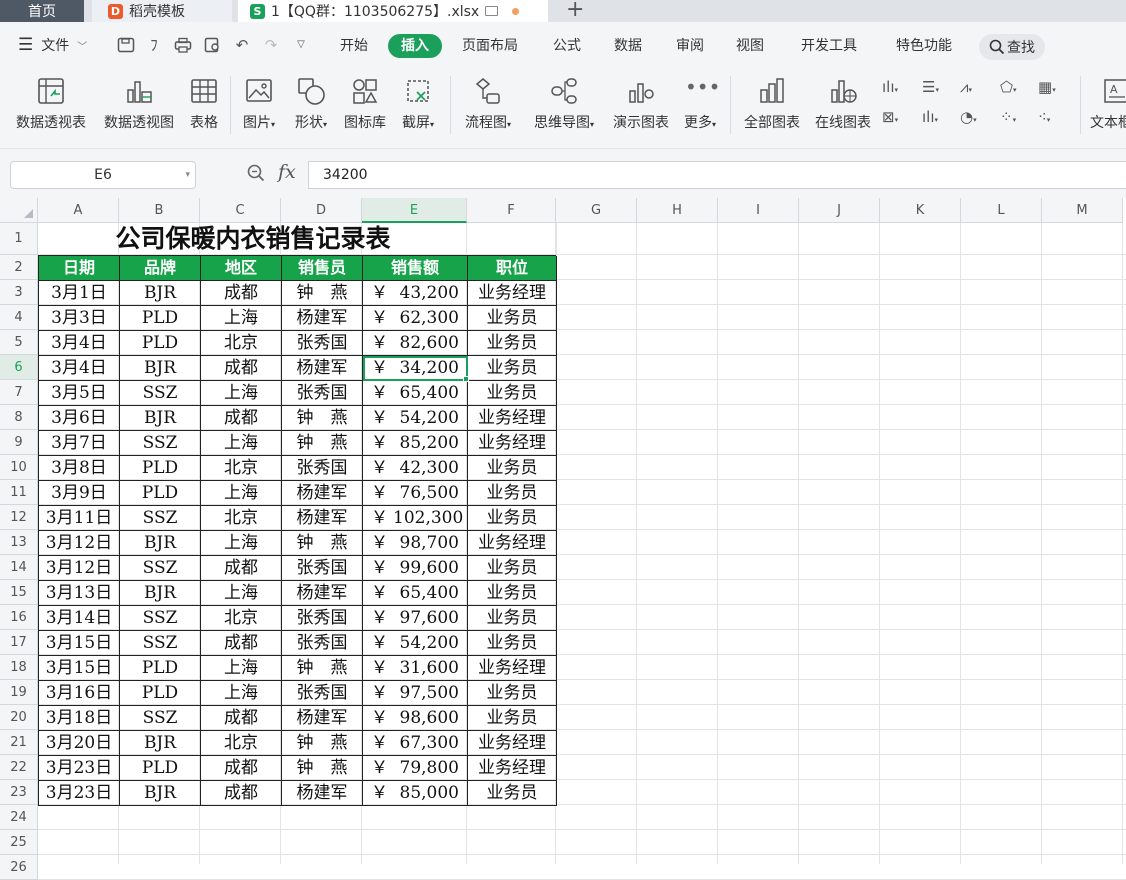 This screenshot has height=880, width=1126. Describe the element at coordinates (19, 442) in the screenshot. I see `row-header-9: 9` at that location.